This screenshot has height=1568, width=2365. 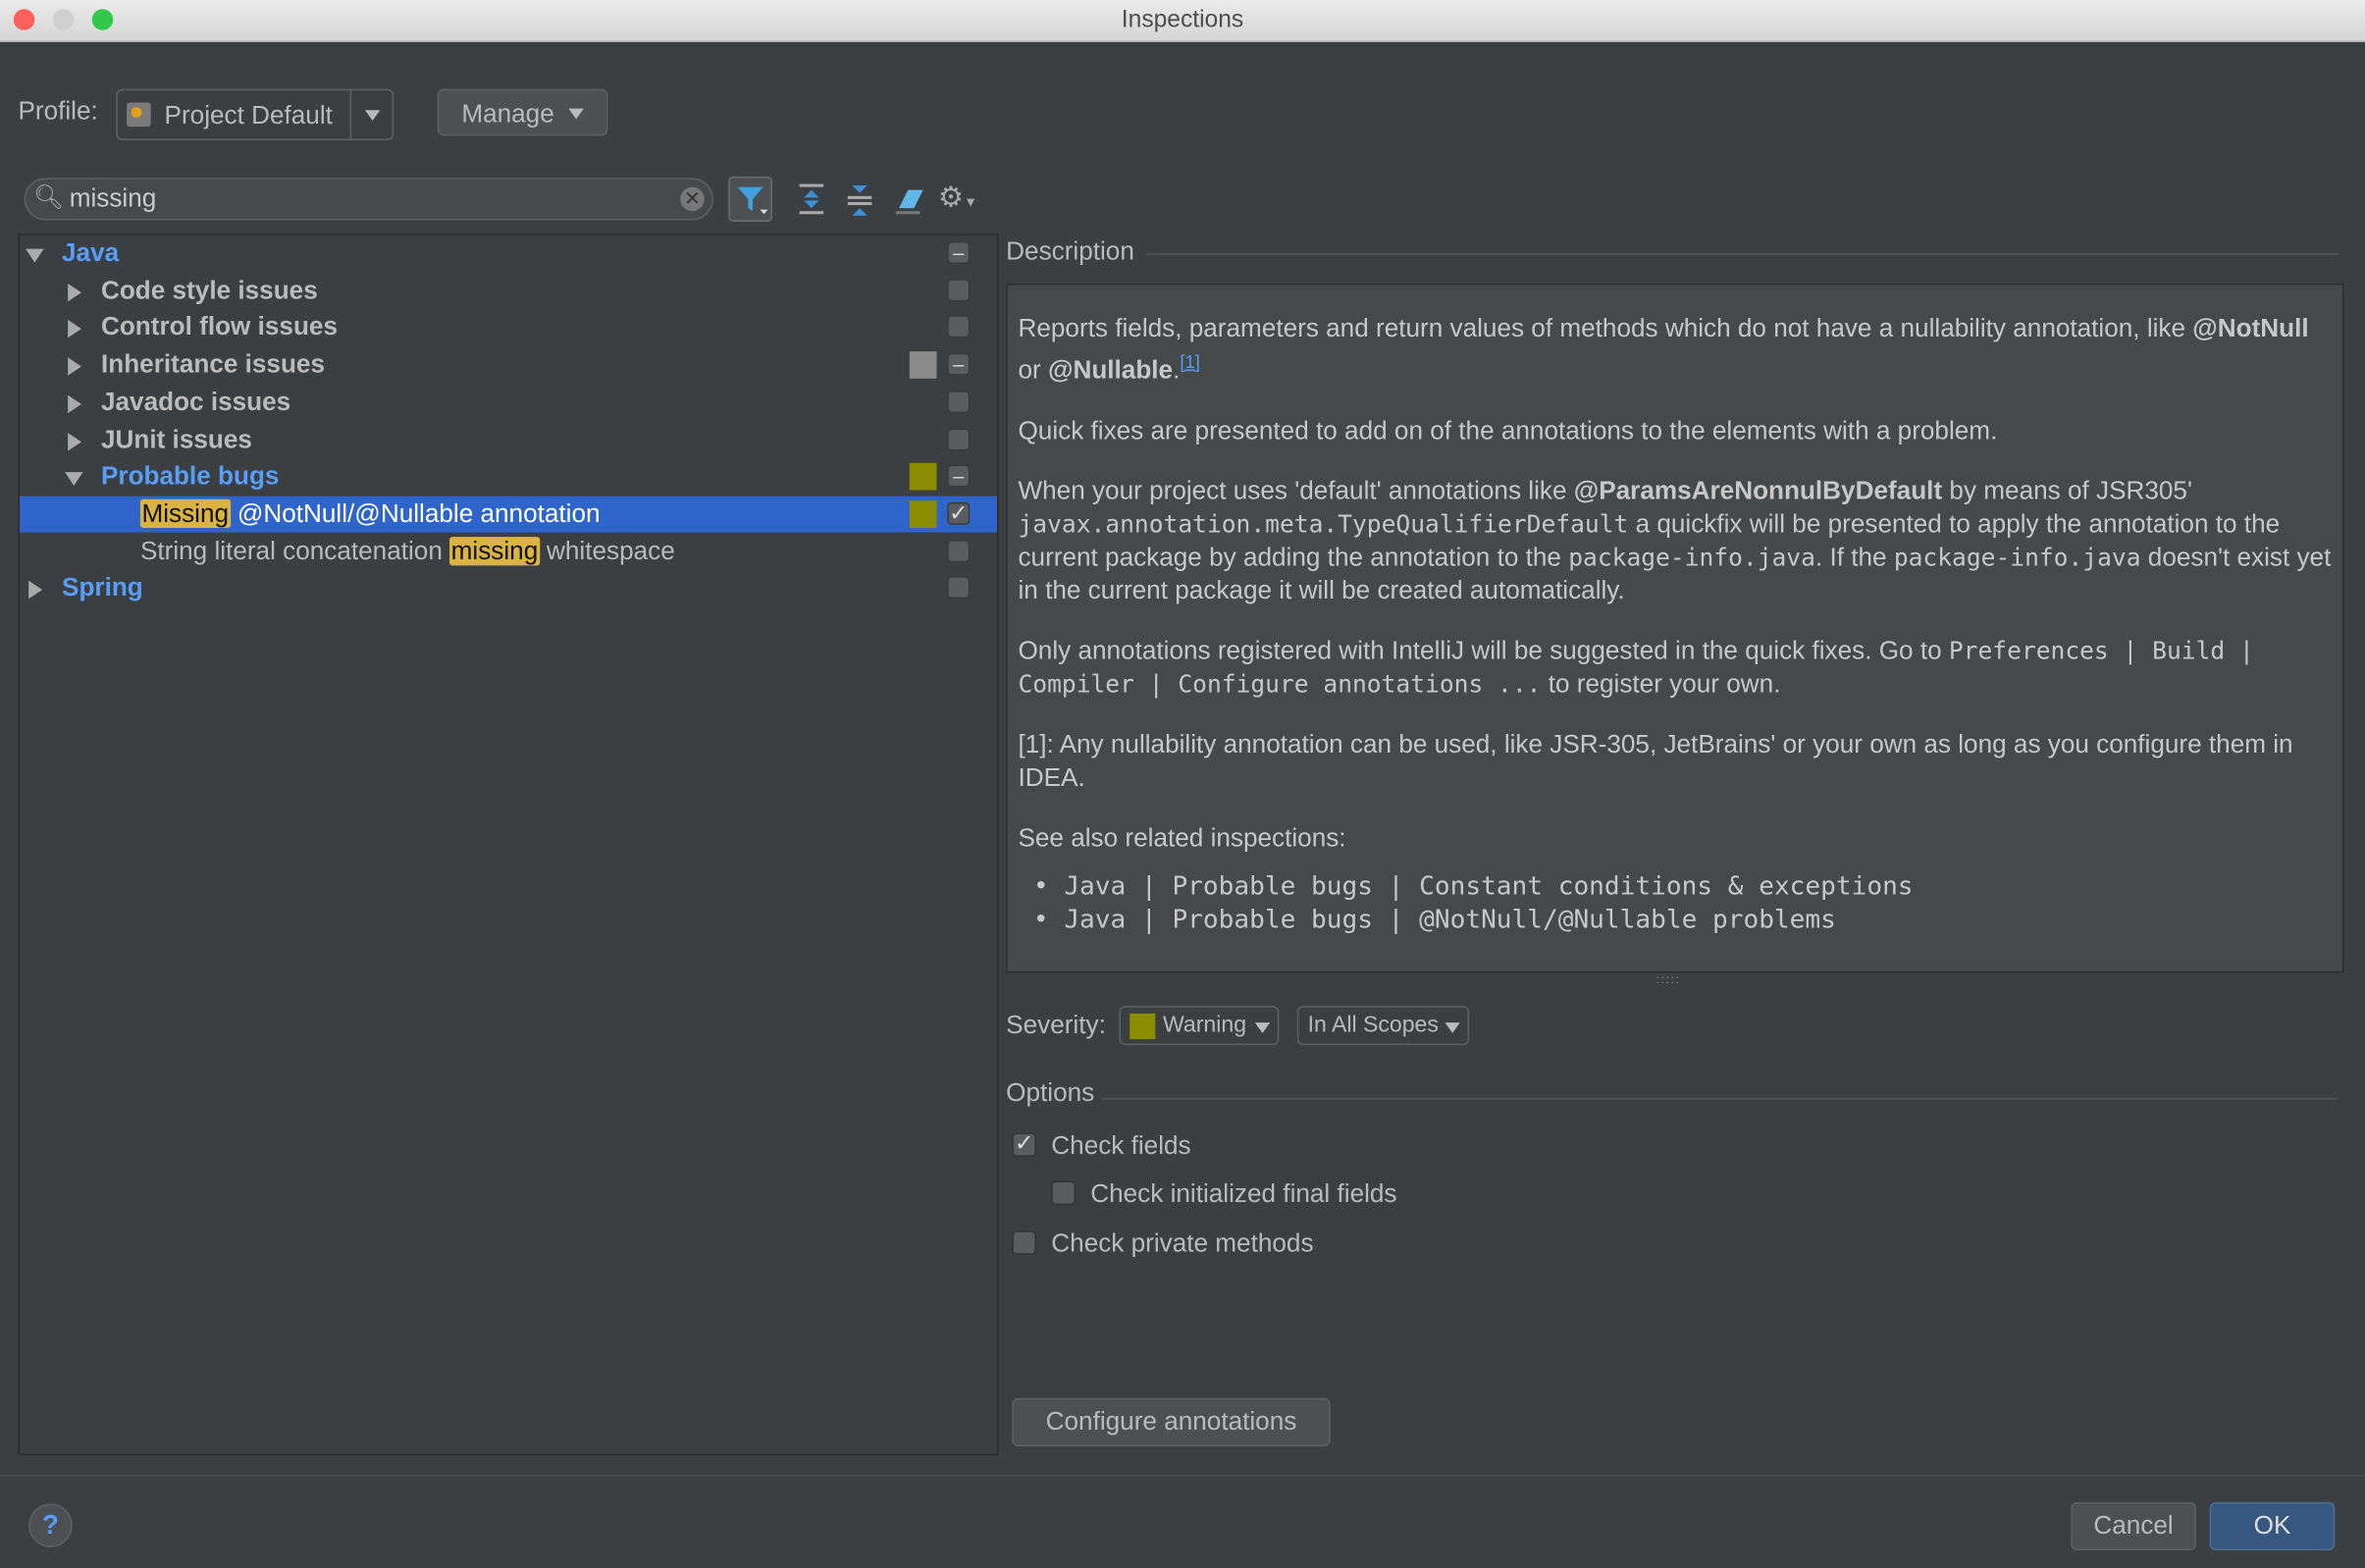 What do you see at coordinates (248, 116) in the screenshot?
I see `profile-value: Project Default` at bounding box center [248, 116].